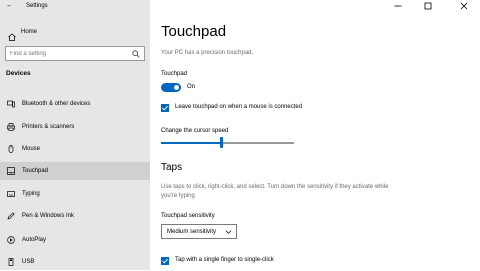 The image size is (480, 271). I want to click on home-nav-item: Home, so click(75, 32).